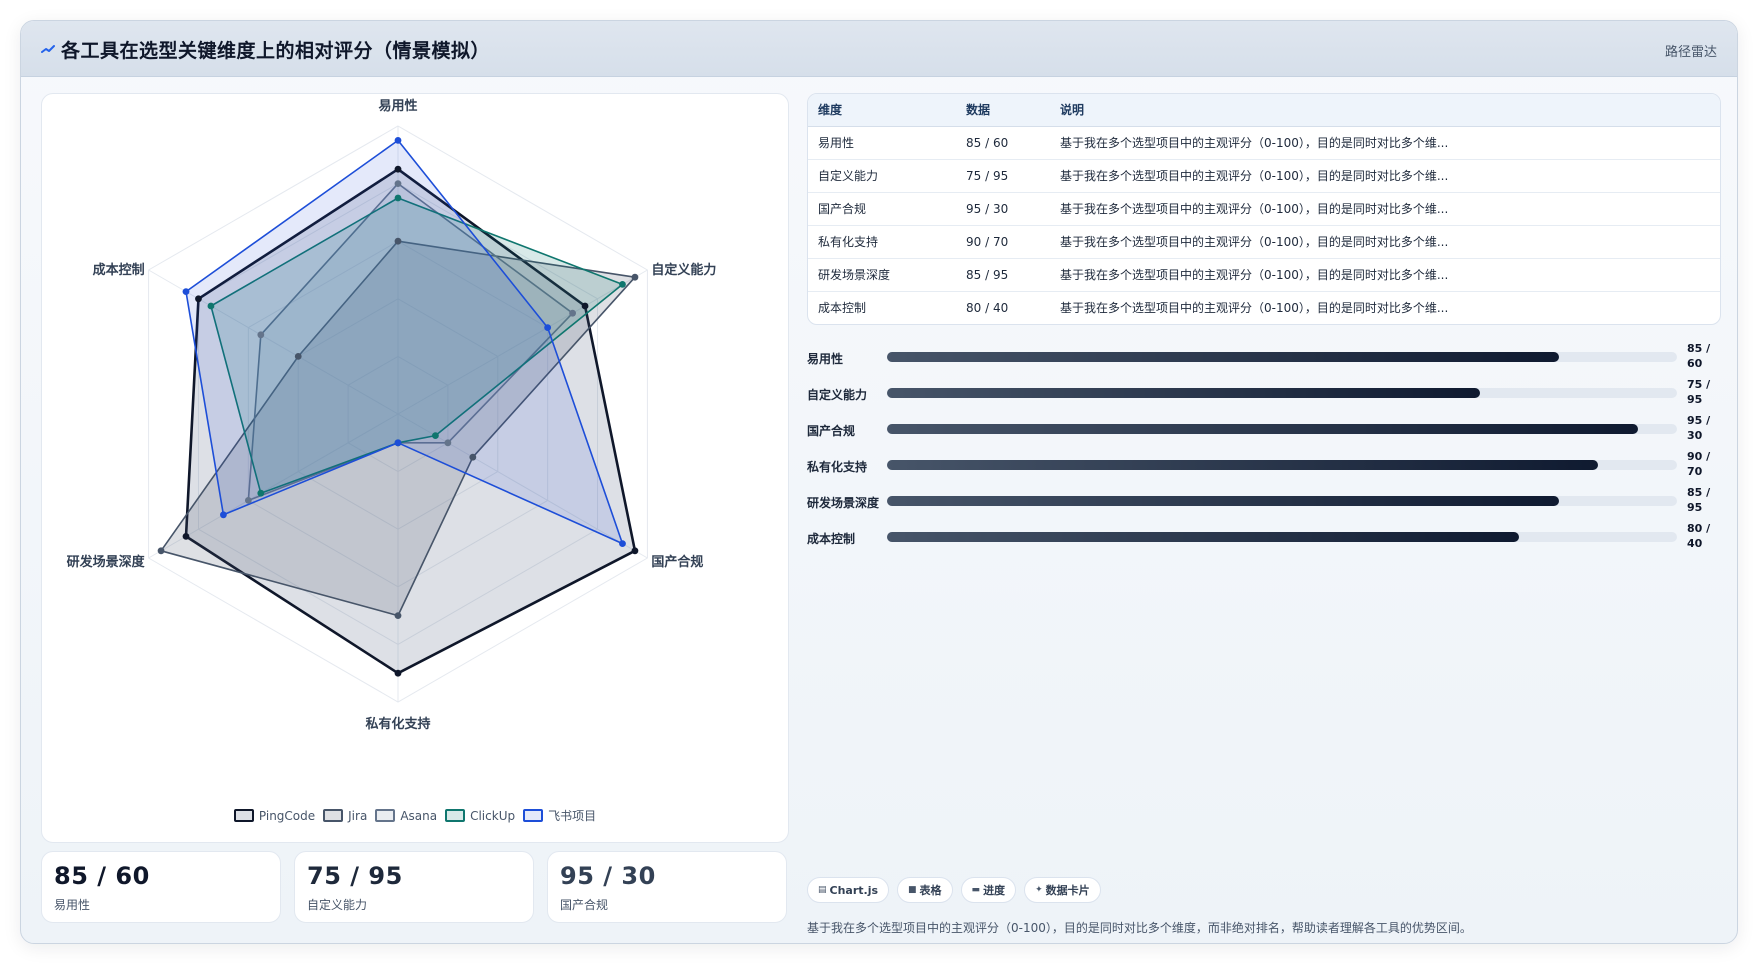 The height and width of the screenshot is (965, 1759). I want to click on chip-label: 进度, so click(994, 890).